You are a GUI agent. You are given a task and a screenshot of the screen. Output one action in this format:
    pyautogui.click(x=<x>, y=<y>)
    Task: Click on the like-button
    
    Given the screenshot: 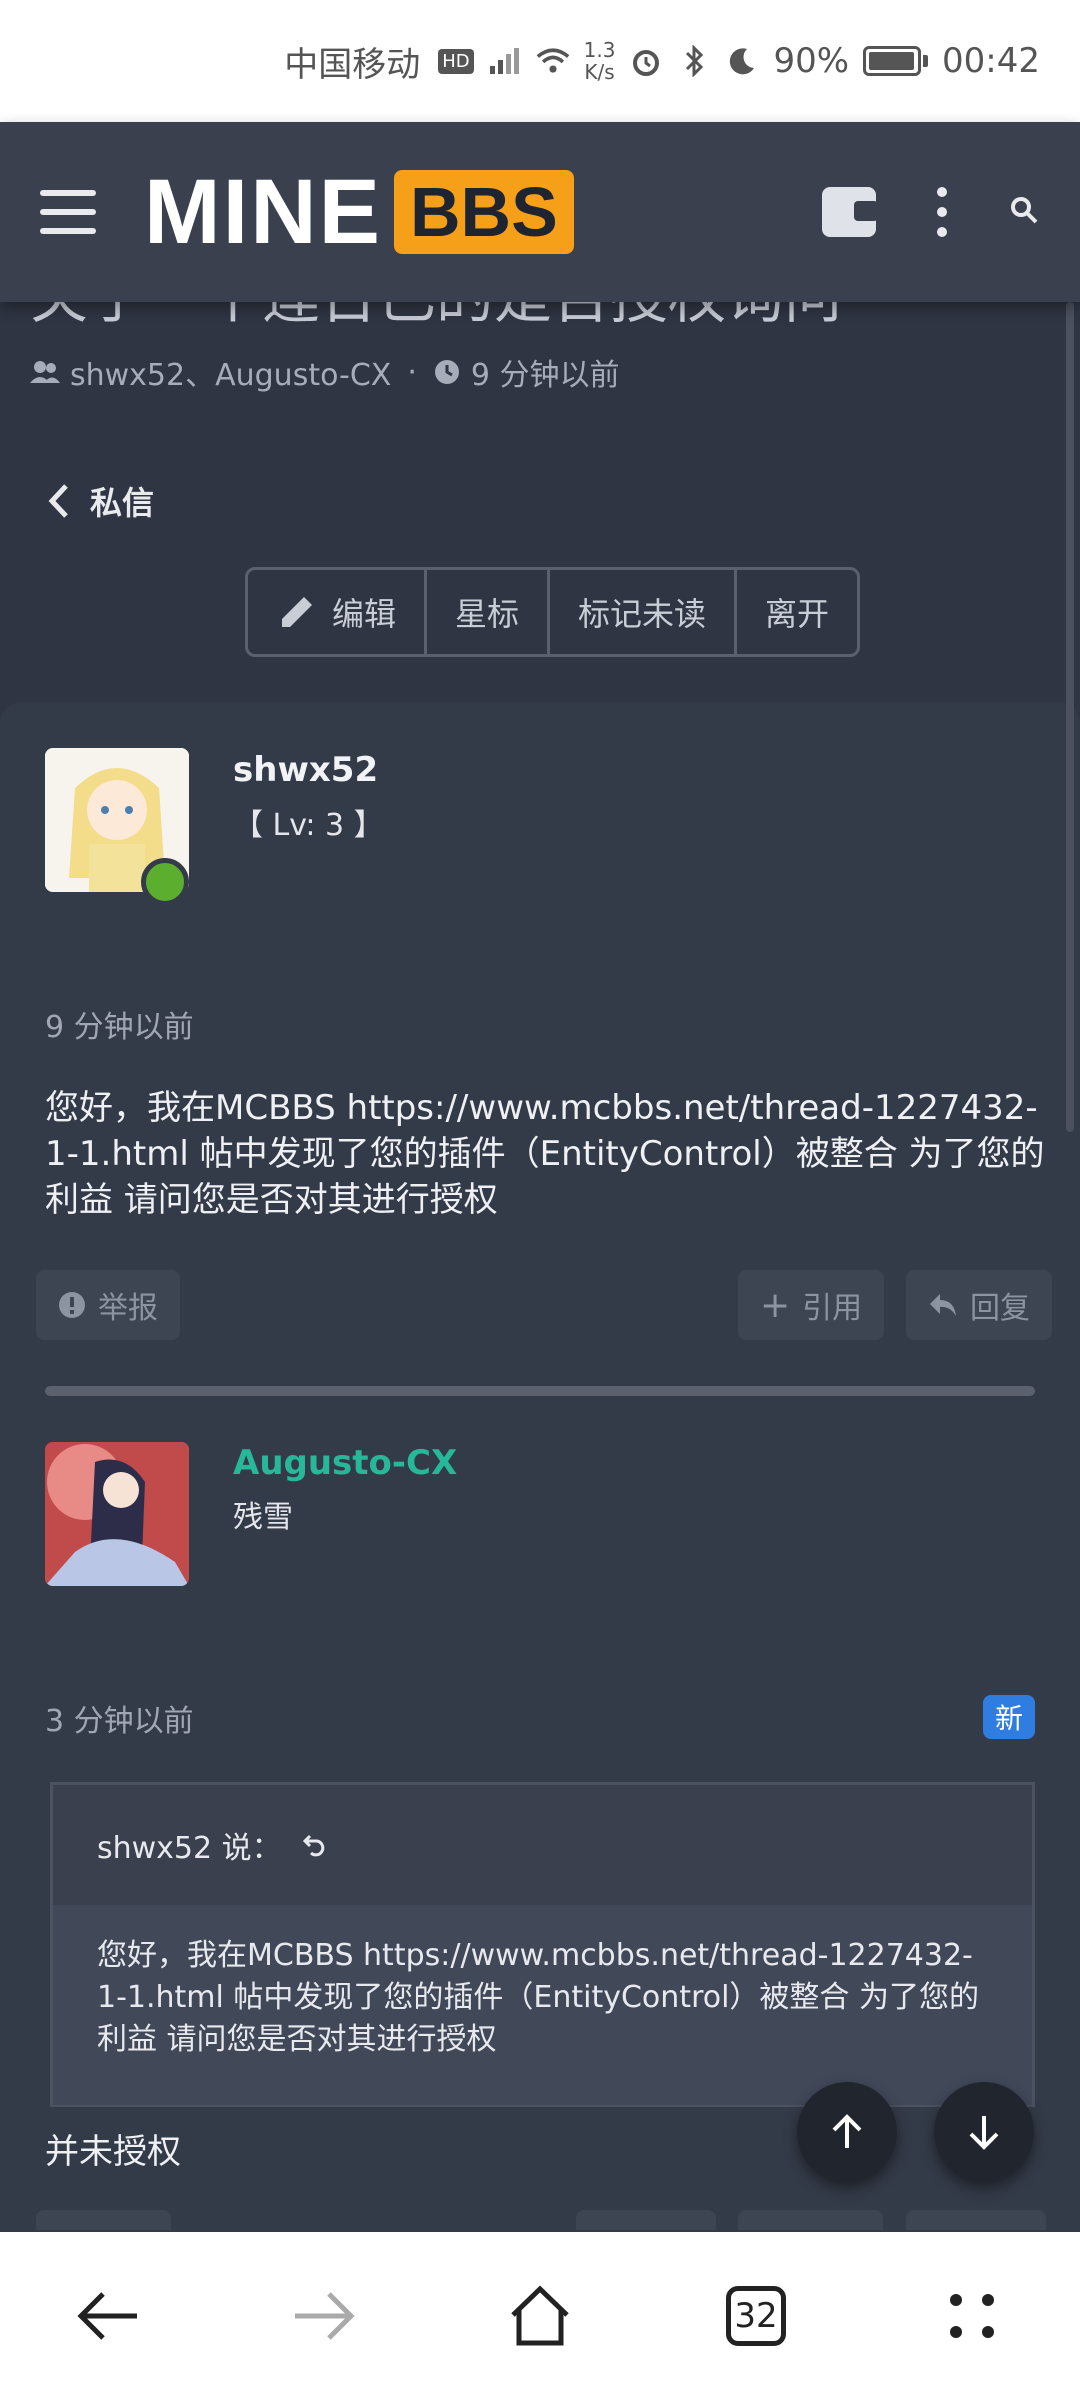 What is the action you would take?
    pyautogui.click(x=646, y=2220)
    